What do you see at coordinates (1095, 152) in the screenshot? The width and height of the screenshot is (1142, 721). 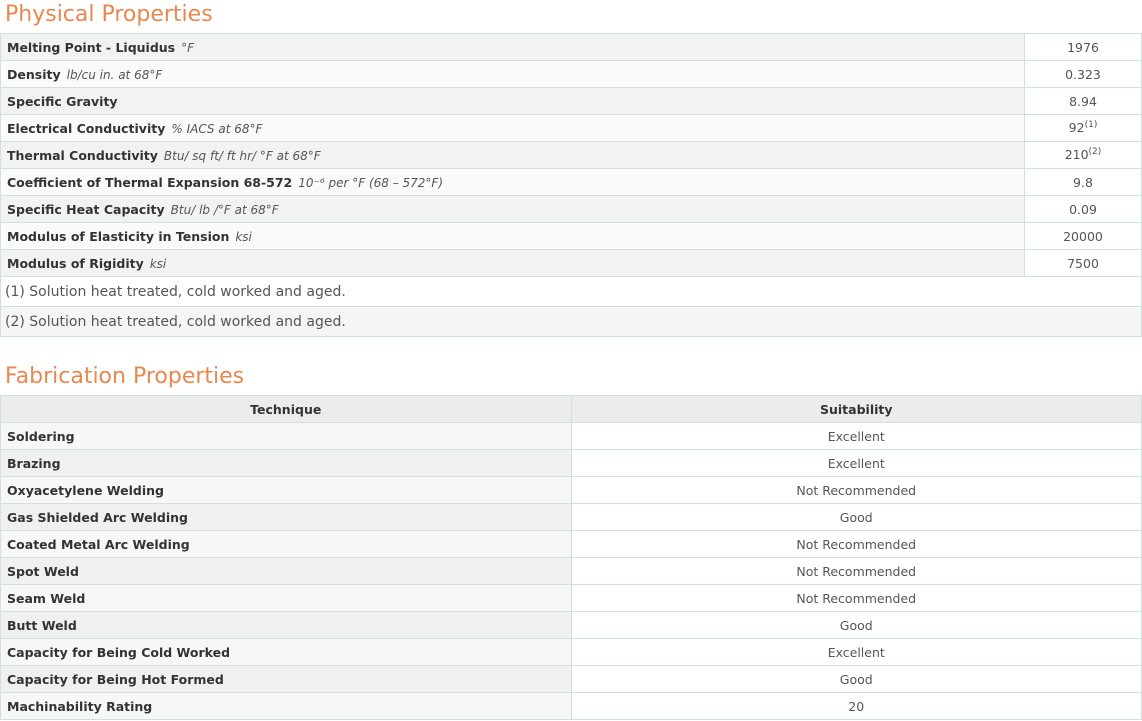 I see `footnote-marker: (2)` at bounding box center [1095, 152].